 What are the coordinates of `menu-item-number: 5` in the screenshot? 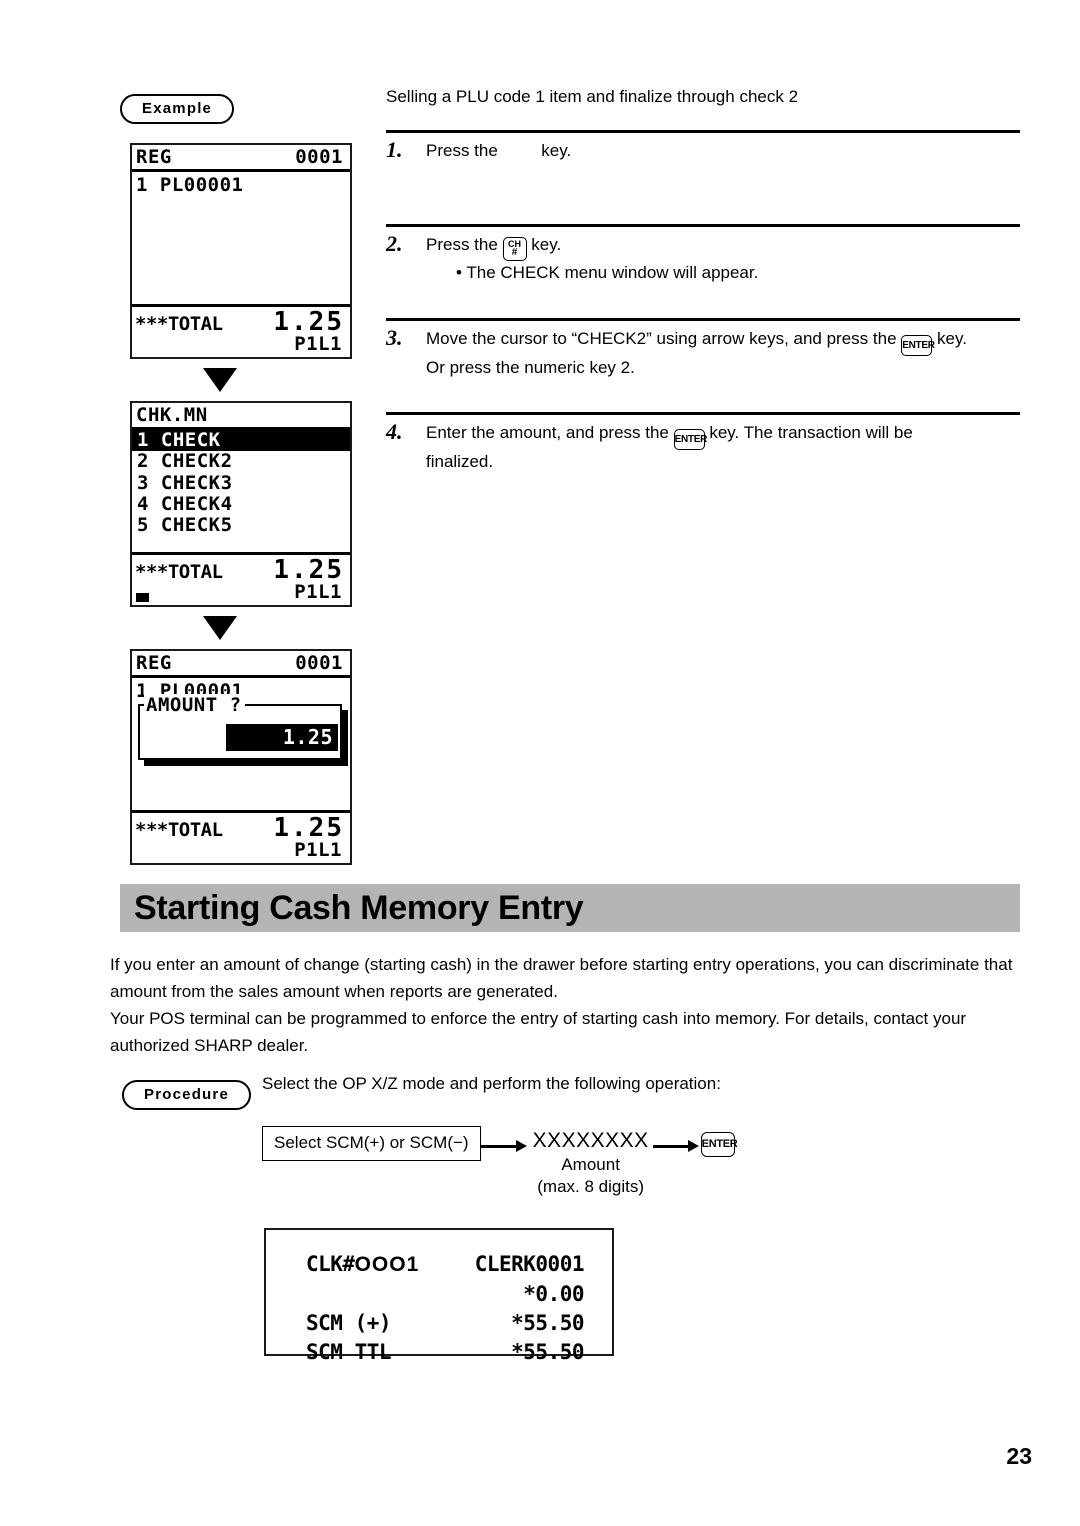 It's located at (143, 525).